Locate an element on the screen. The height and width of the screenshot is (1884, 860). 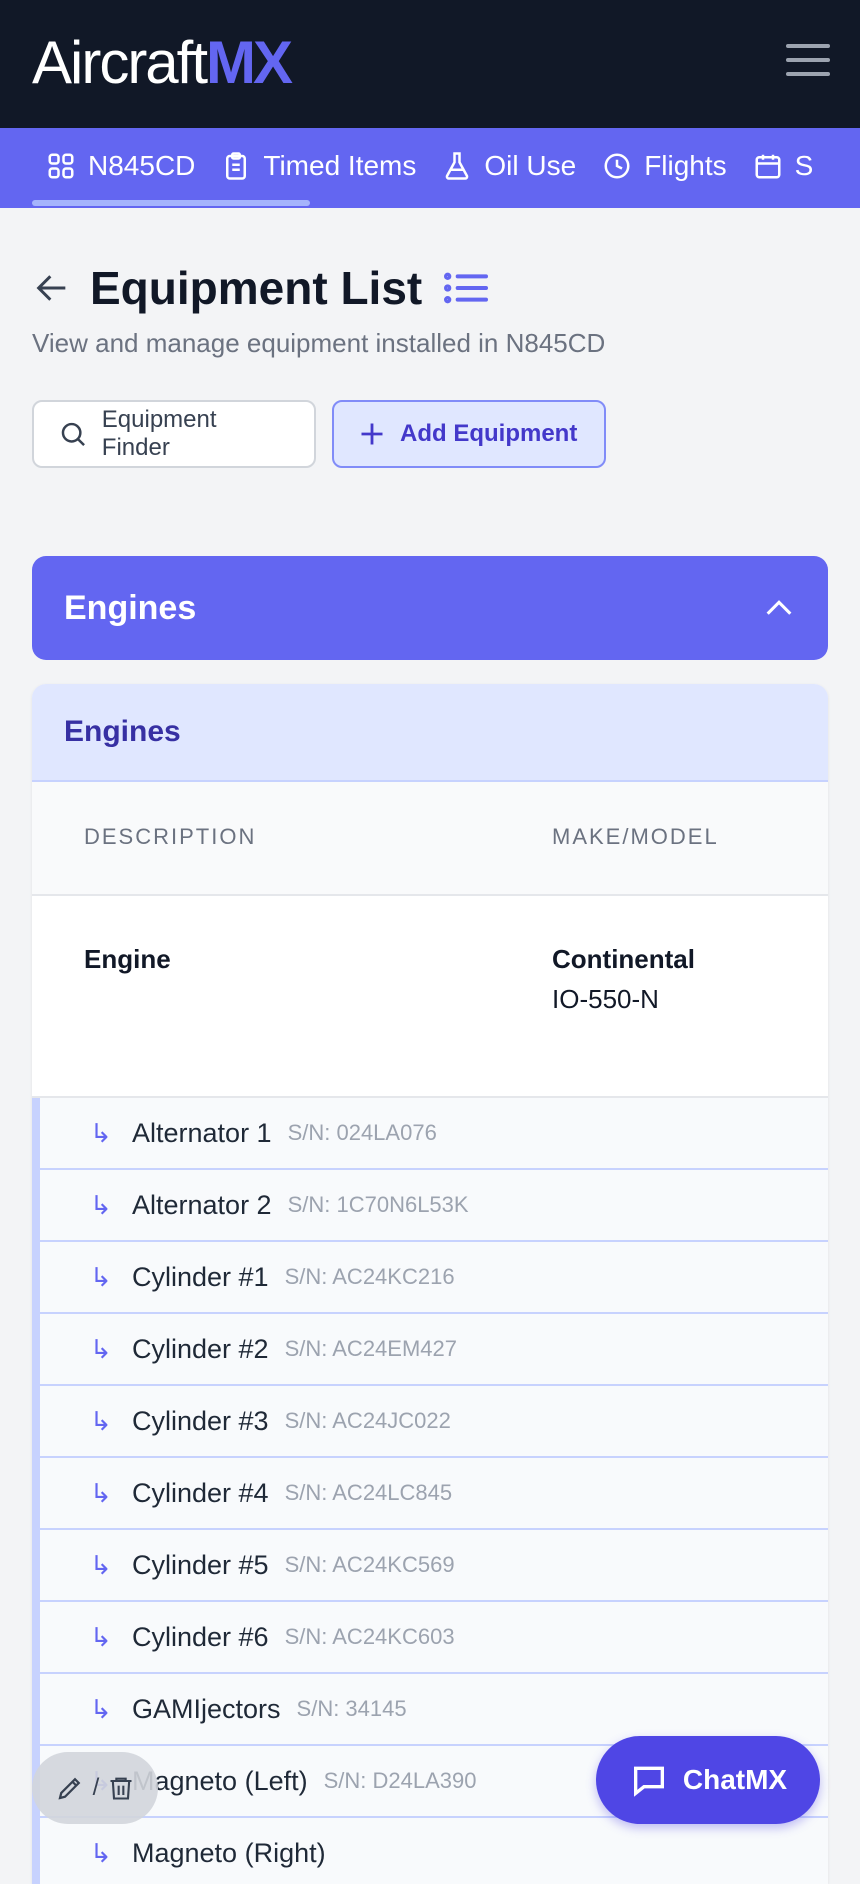
list-icon is located at coordinates (466, 288).